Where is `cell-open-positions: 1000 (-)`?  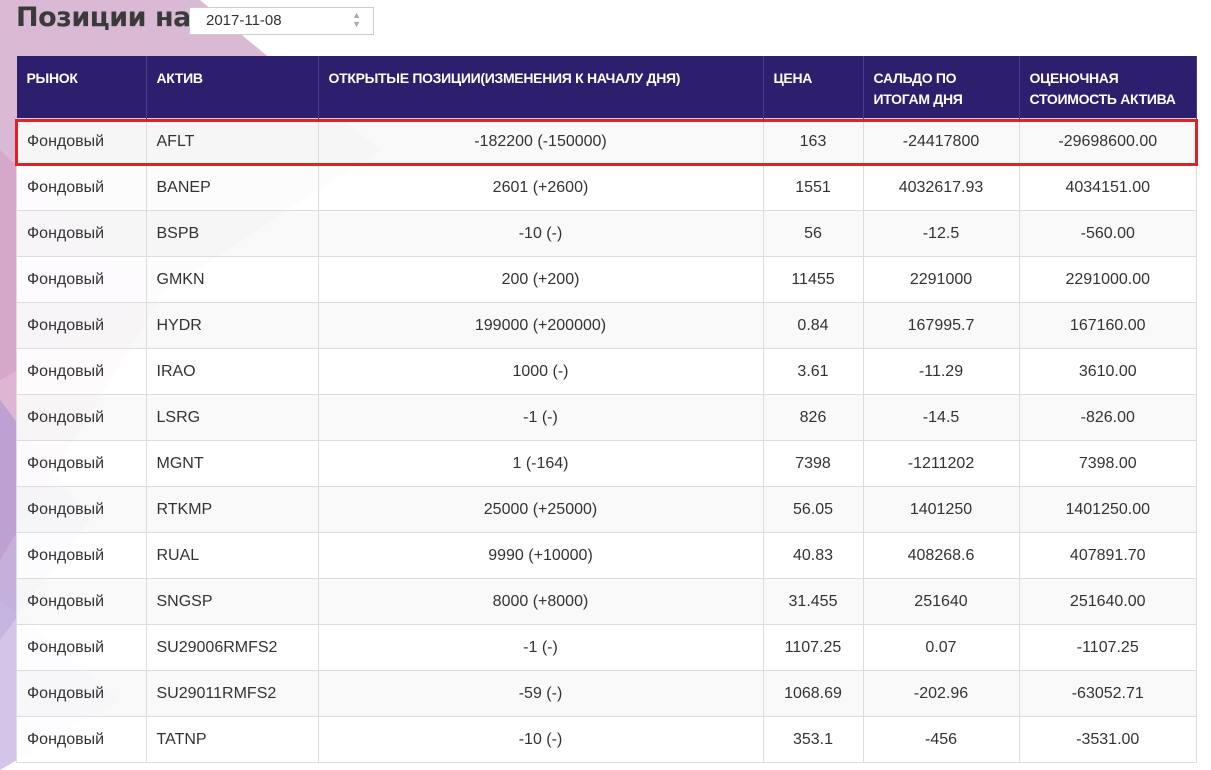
cell-open-positions: 1000 (-) is located at coordinates (540, 371).